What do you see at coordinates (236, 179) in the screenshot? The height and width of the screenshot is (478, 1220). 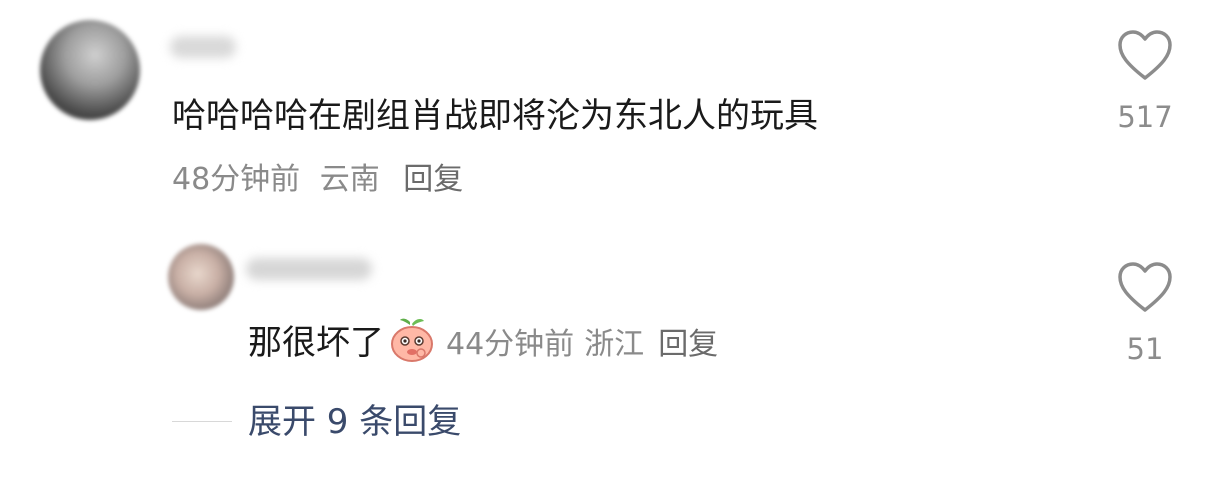 I see `comment-time: 48分钟前` at bounding box center [236, 179].